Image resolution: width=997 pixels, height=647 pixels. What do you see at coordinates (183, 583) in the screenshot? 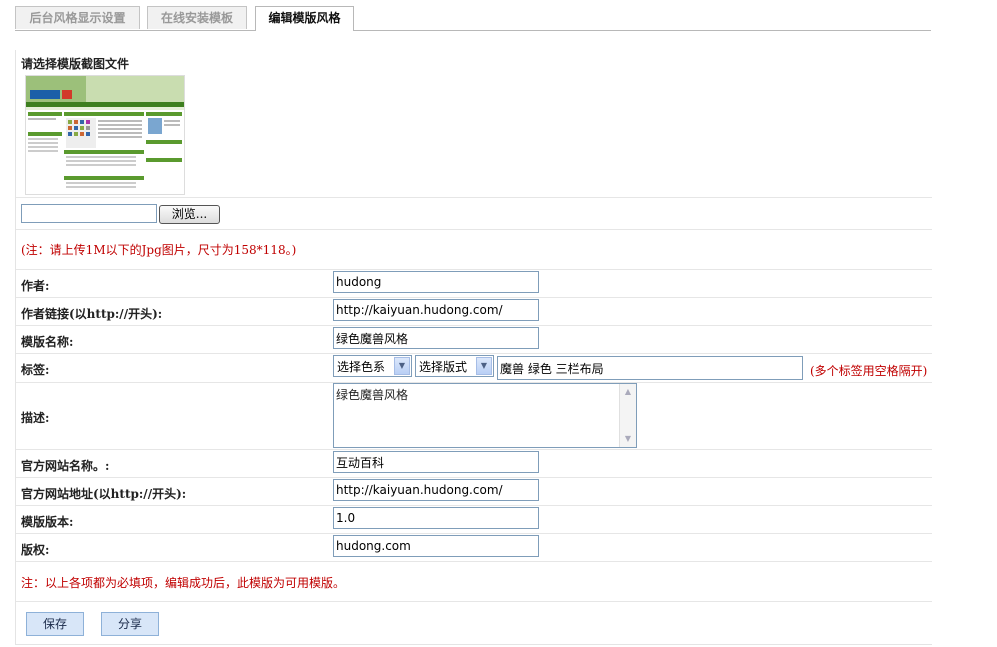
I see `required-note: 注：以上各项都为必填项，编辑成功后，此模版为可用模版。` at bounding box center [183, 583].